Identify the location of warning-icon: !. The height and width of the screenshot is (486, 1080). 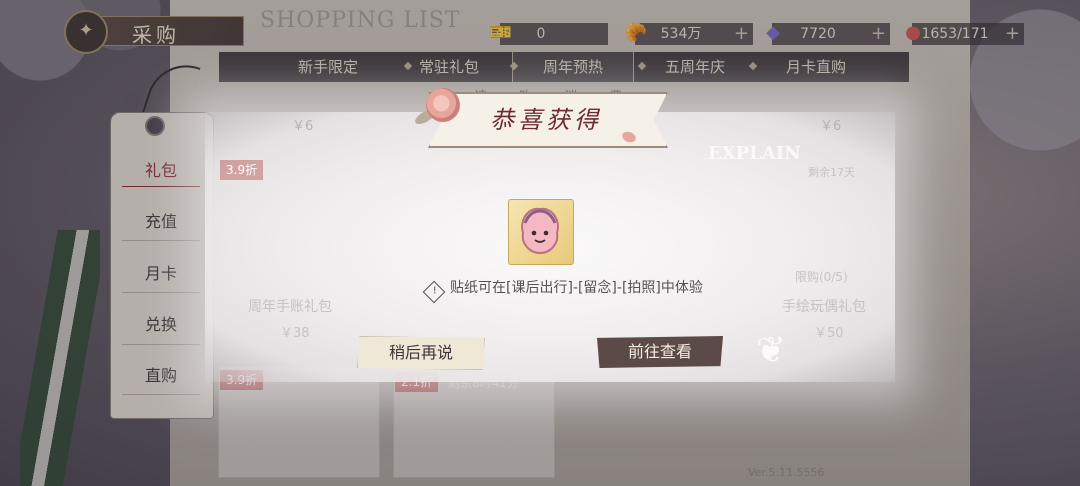
(434, 292).